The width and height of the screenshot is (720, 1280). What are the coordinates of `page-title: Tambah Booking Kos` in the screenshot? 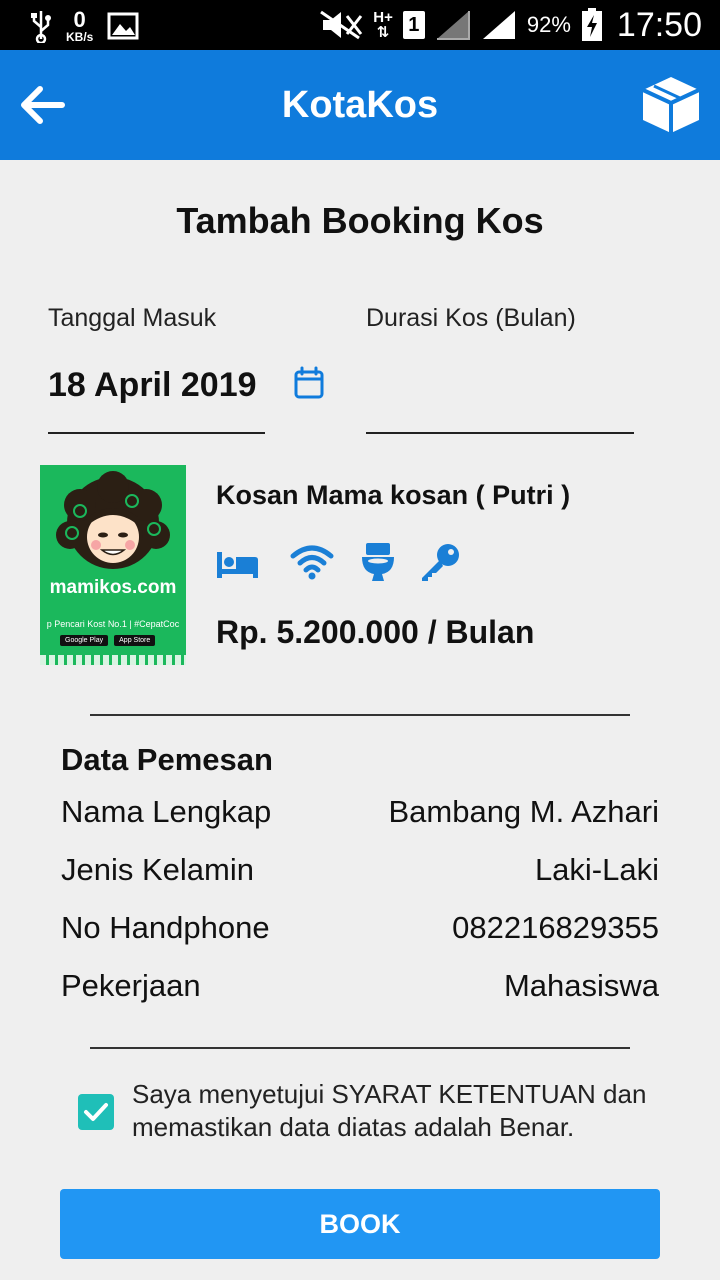 It's located at (360, 220).